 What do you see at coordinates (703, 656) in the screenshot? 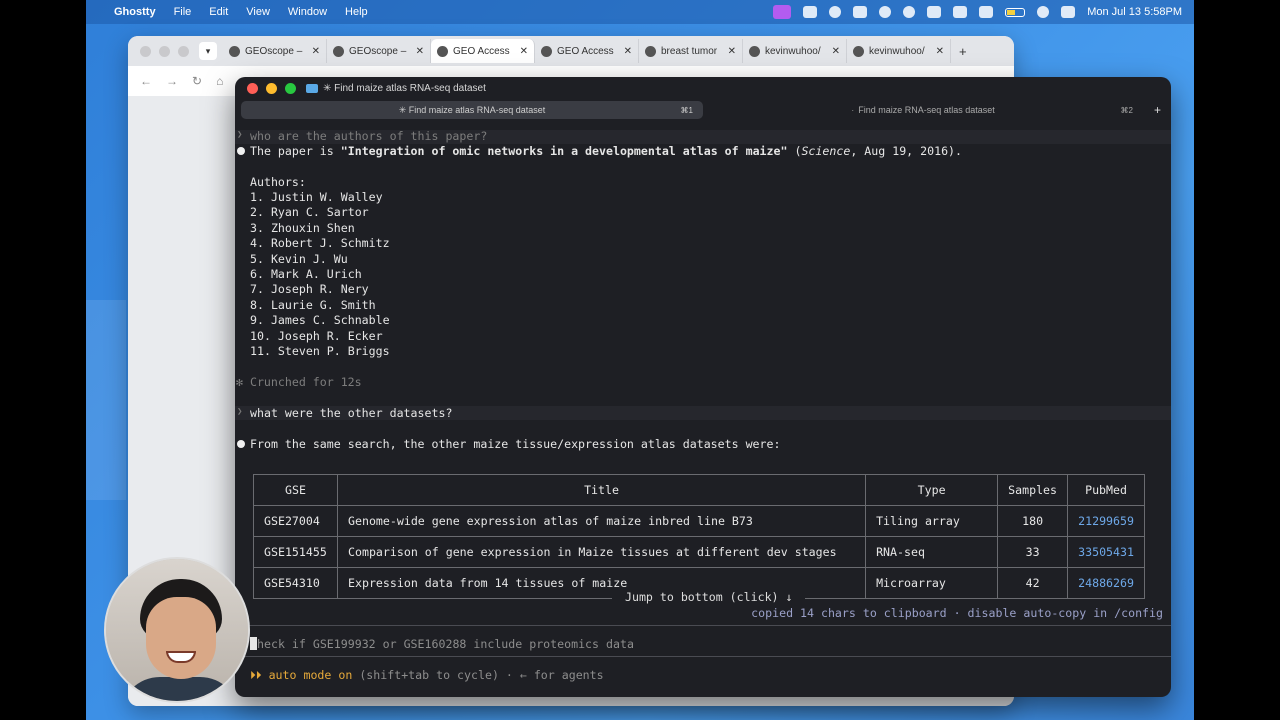
I see `input-divider-bottom` at bounding box center [703, 656].